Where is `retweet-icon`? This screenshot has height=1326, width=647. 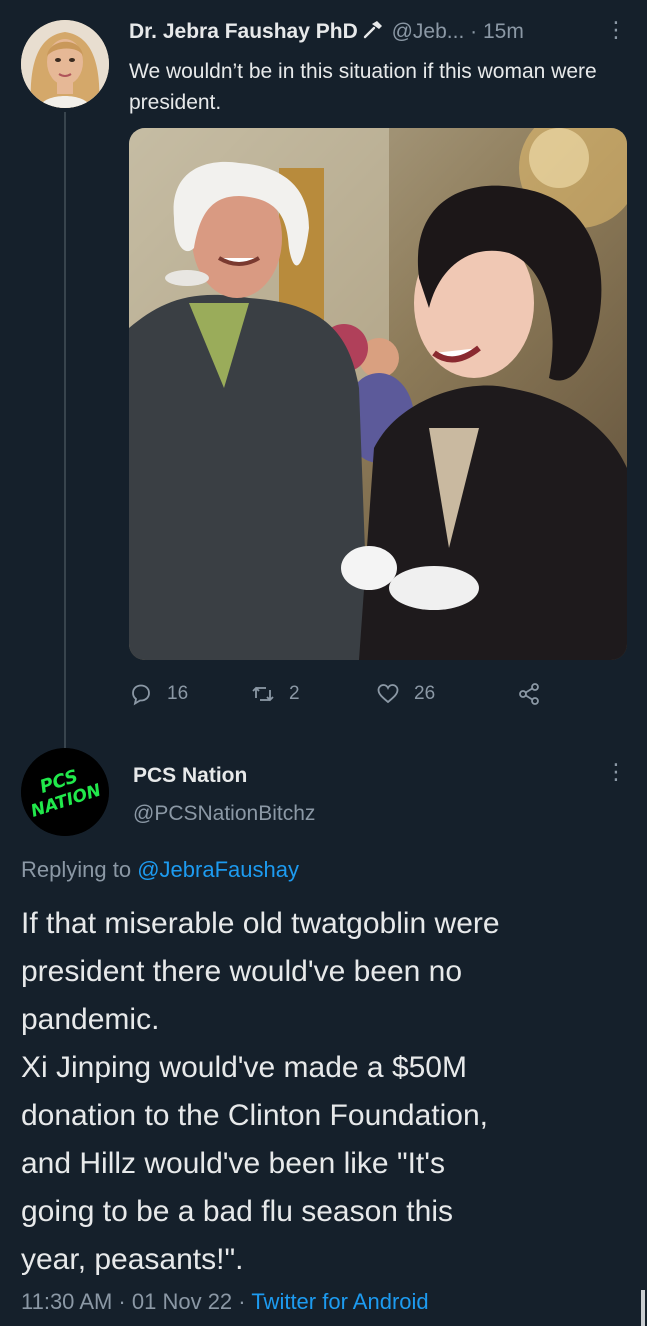
retweet-icon is located at coordinates (263, 694).